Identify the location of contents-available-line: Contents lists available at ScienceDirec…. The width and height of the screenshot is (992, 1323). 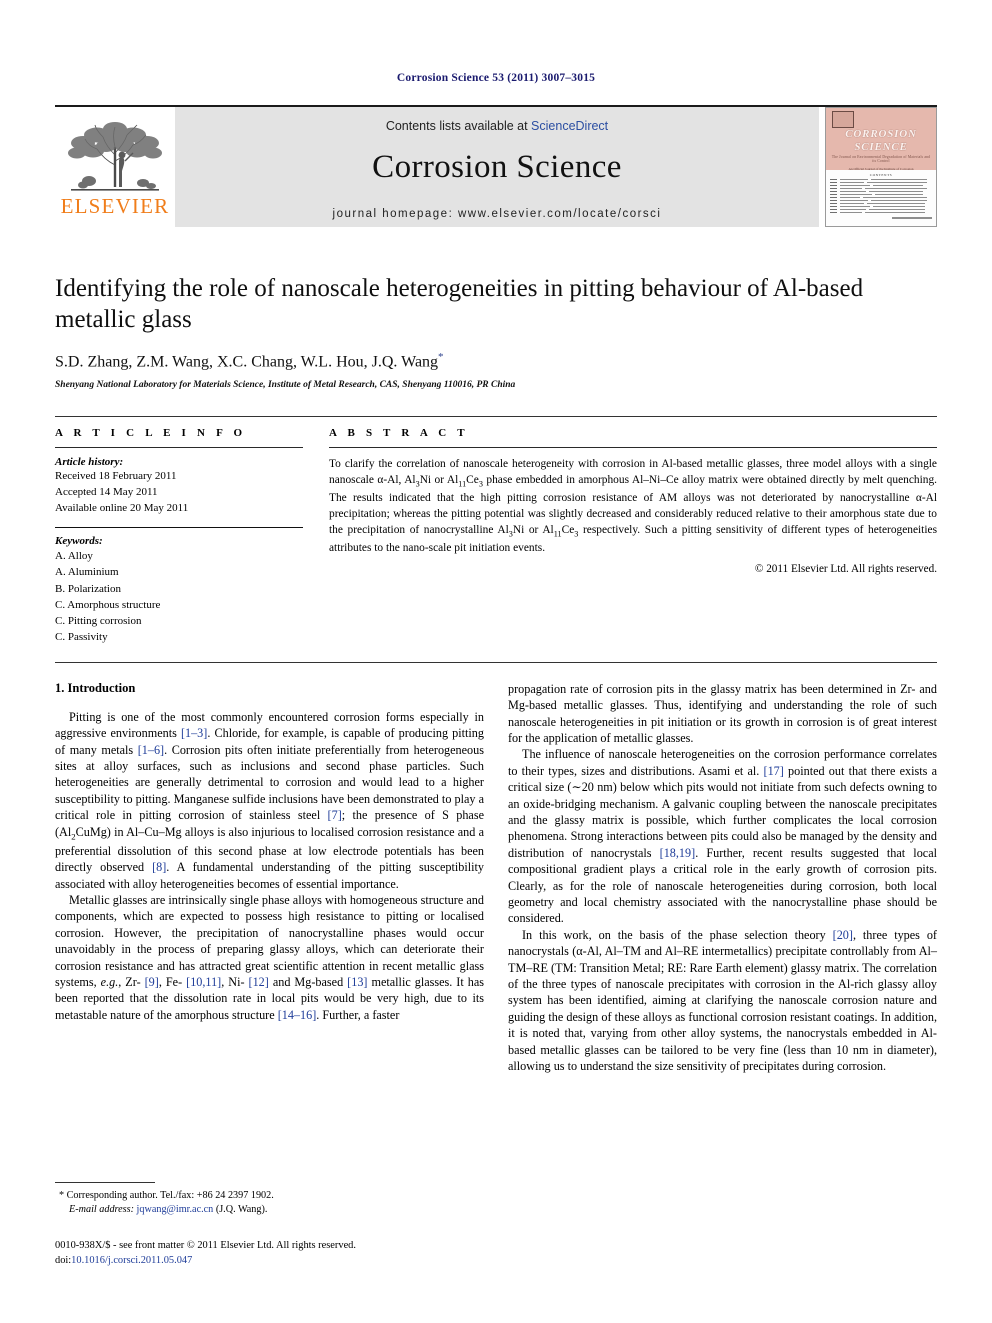
(497, 126).